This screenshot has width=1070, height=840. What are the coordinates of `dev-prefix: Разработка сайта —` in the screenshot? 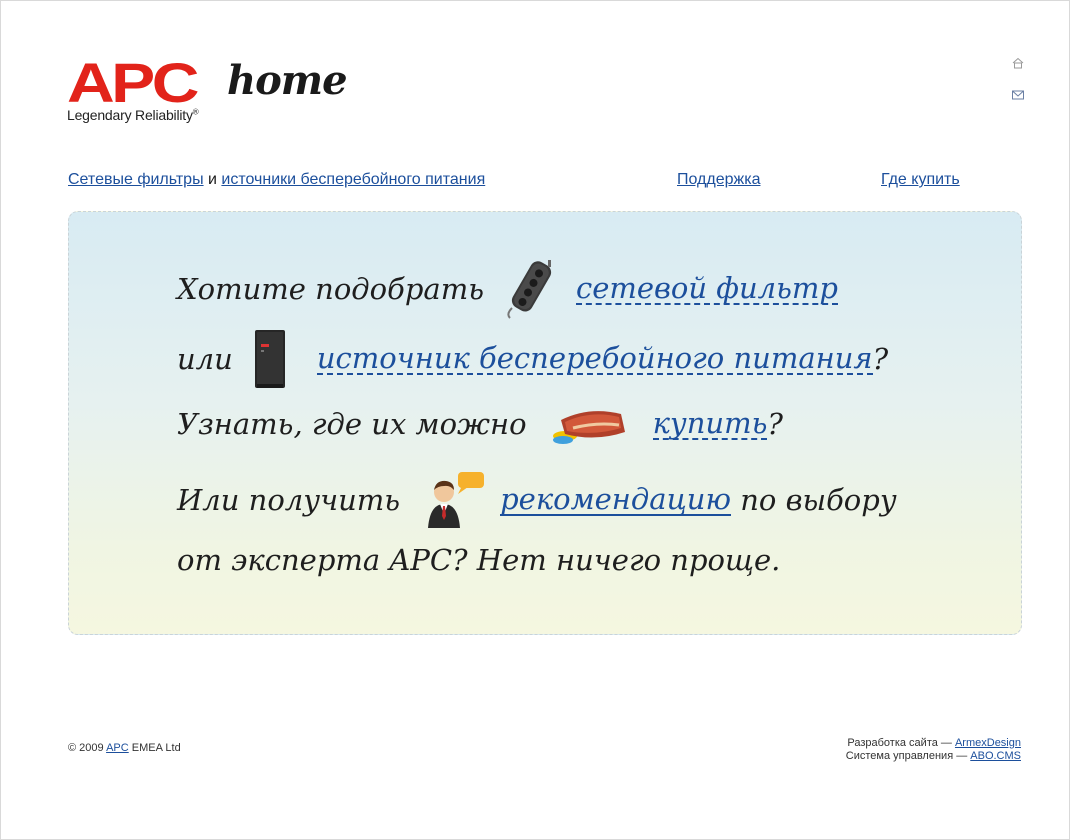 It's located at (901, 743).